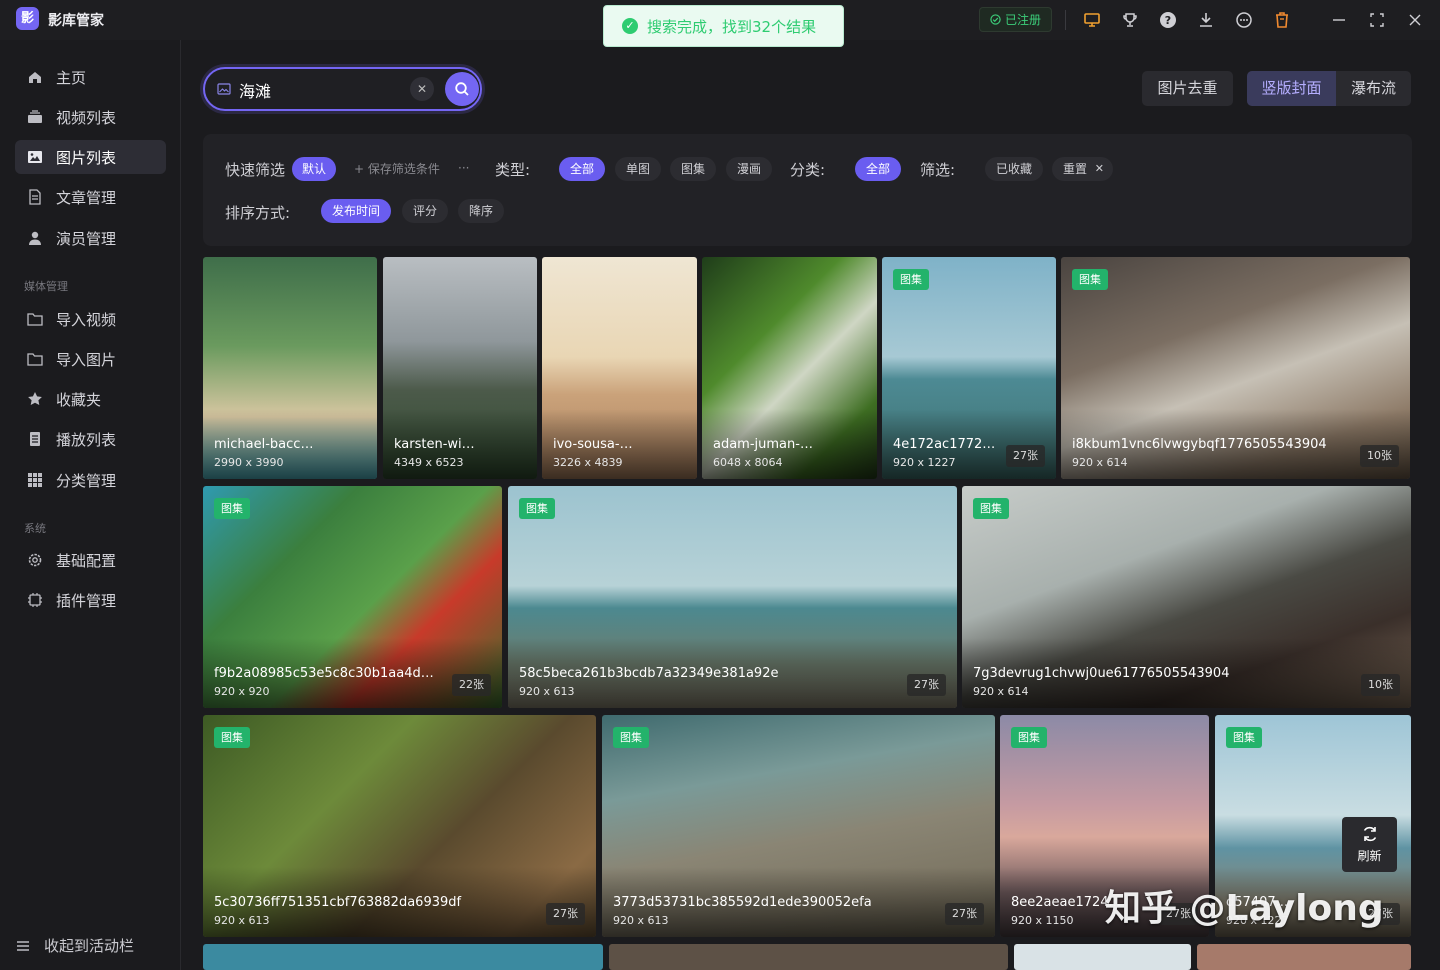 This screenshot has height=970, width=1440. I want to click on card-dimensions: 920 x 614, so click(1001, 691).